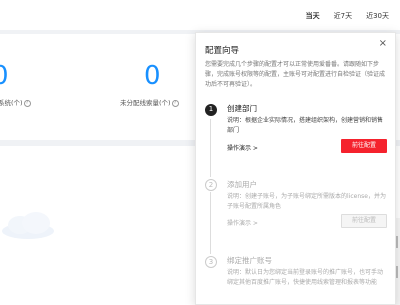 This screenshot has height=305, width=400. I want to click on tab-last-7-days: 近7天, so click(343, 16).